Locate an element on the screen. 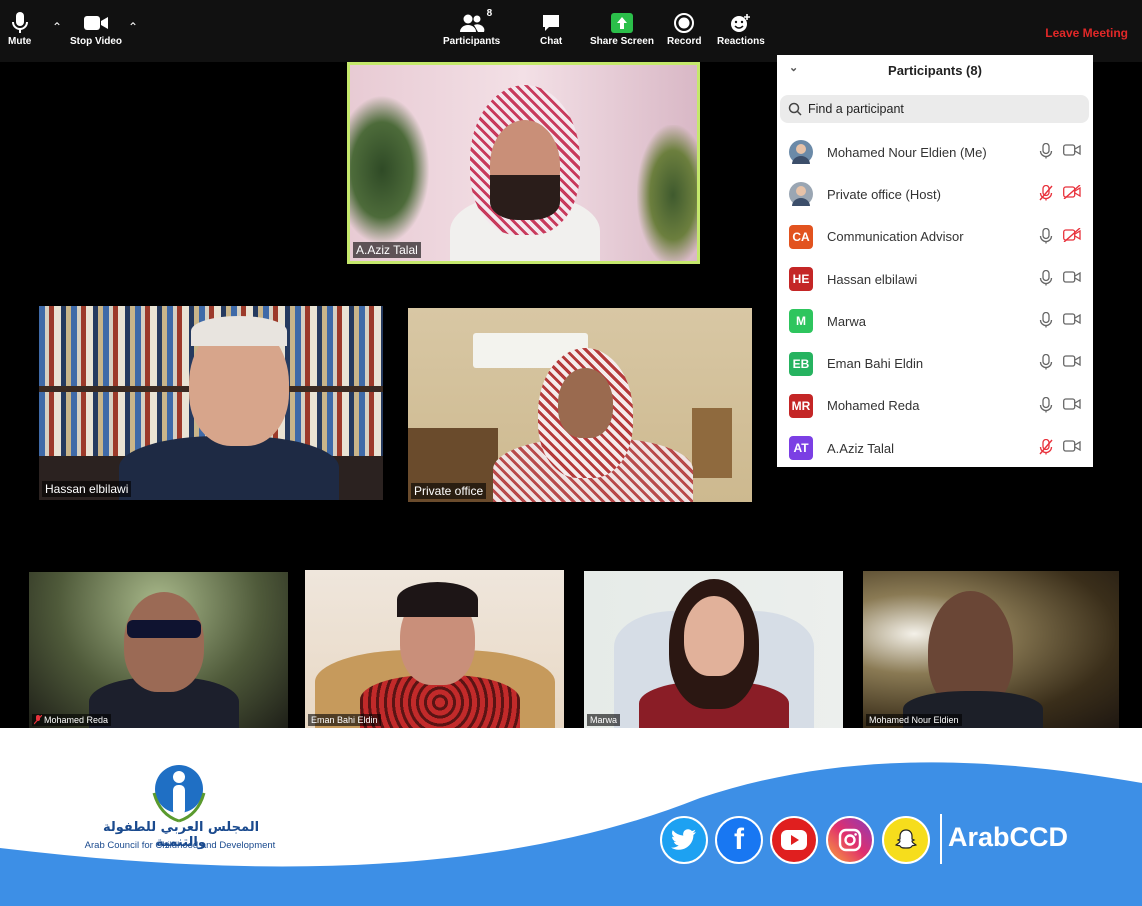  tile-name-label: Private office is located at coordinates (449, 491).